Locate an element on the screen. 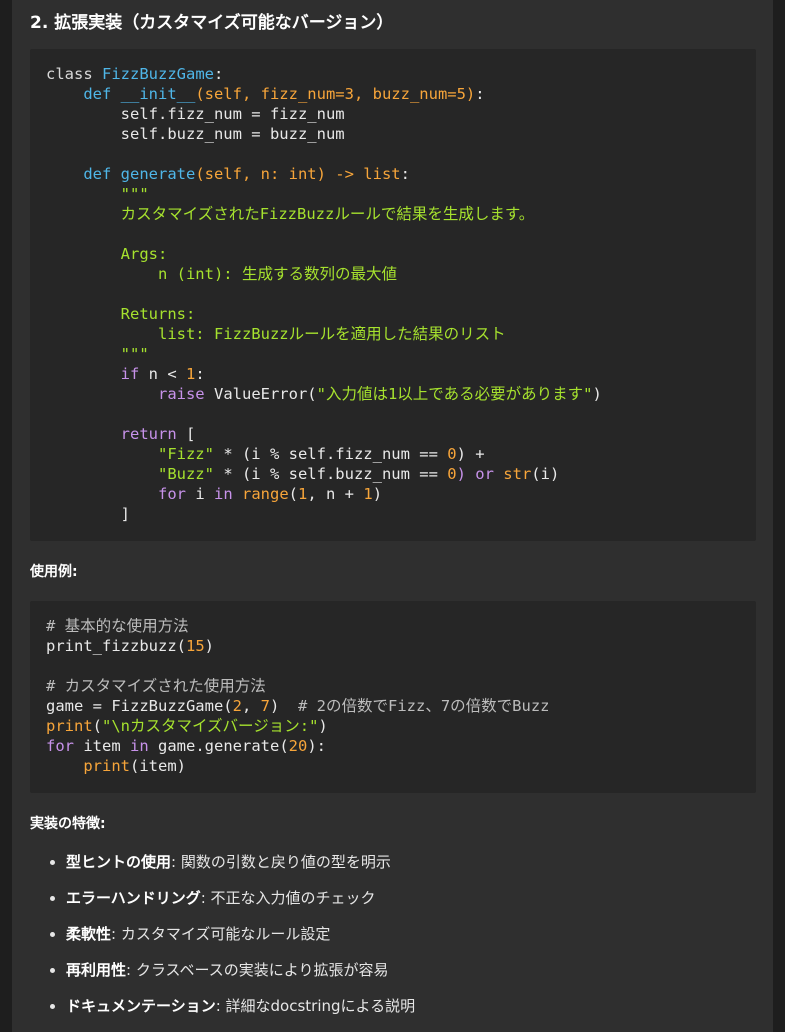 Image resolution: width=785 pixels, height=1032 pixels. code-token: generate is located at coordinates (158, 174).